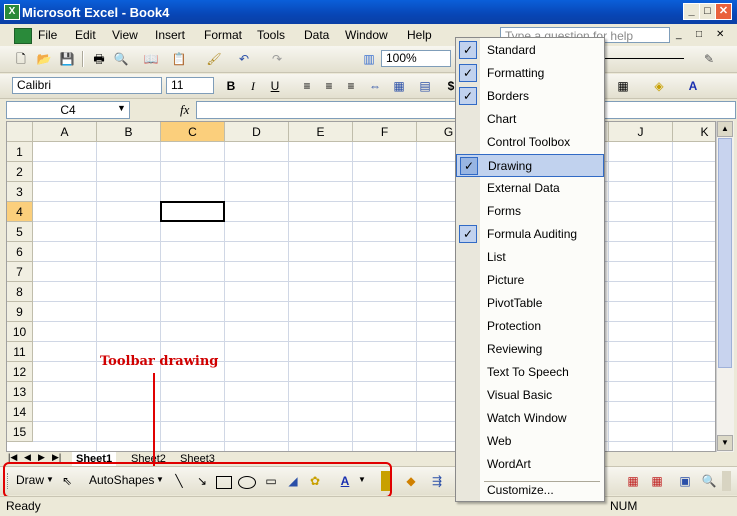 Image resolution: width=737 pixels, height=516 pixels. I want to click on menu-item-chart: Chart, so click(530, 119).